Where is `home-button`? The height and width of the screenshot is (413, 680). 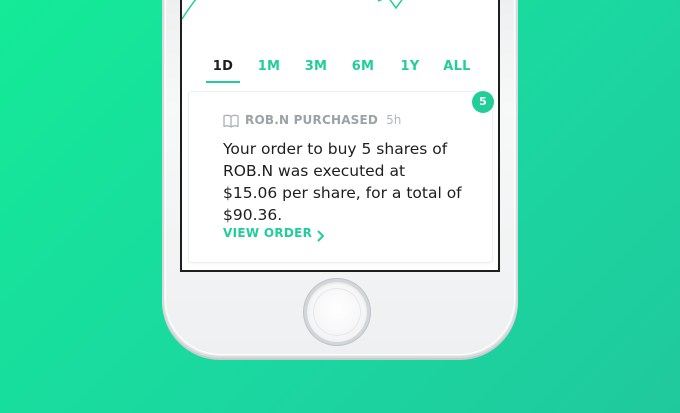
home-button is located at coordinates (337, 312).